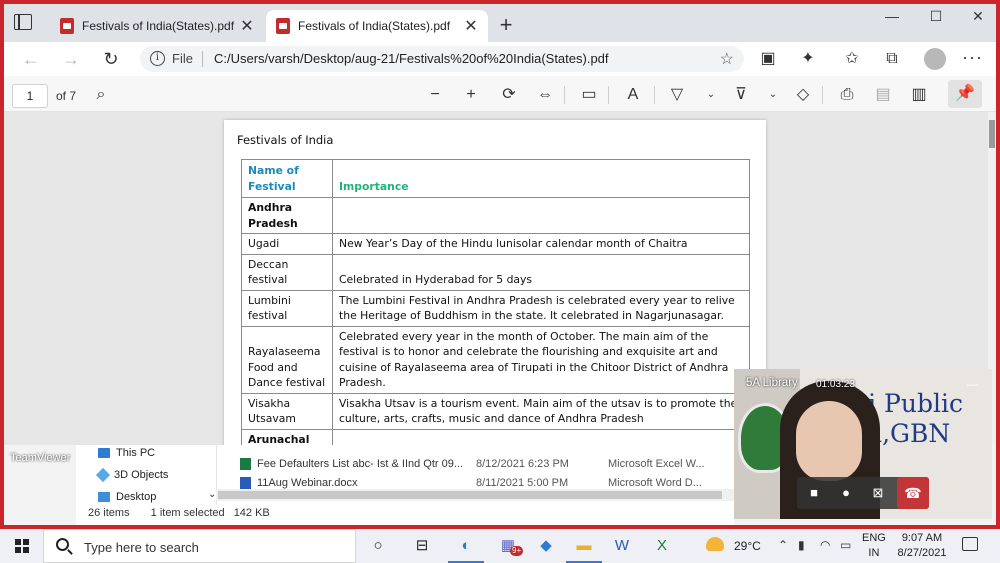  I want to click on horizontal-scrollbar, so click(475, 495).